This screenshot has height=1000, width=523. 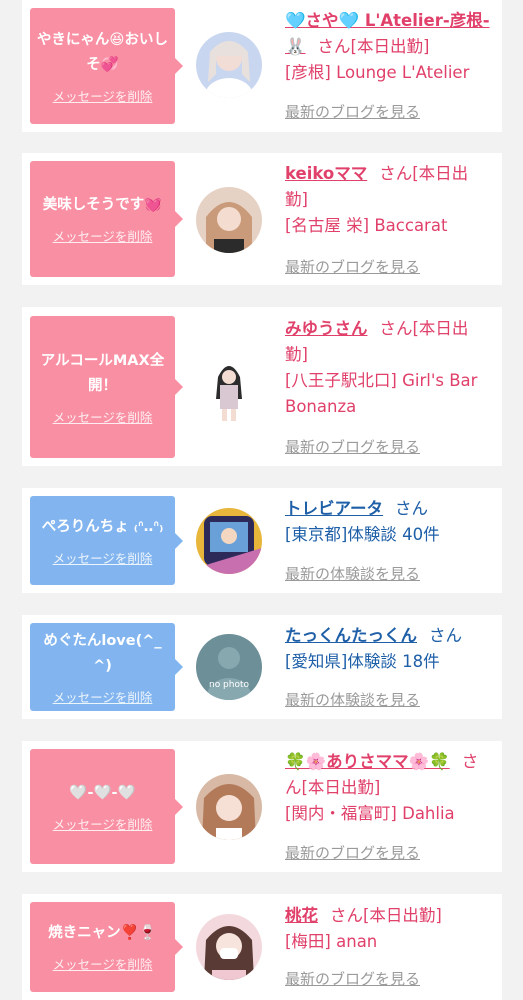 I want to click on shop-text: [愛知県]体験談 18件, so click(x=362, y=661).